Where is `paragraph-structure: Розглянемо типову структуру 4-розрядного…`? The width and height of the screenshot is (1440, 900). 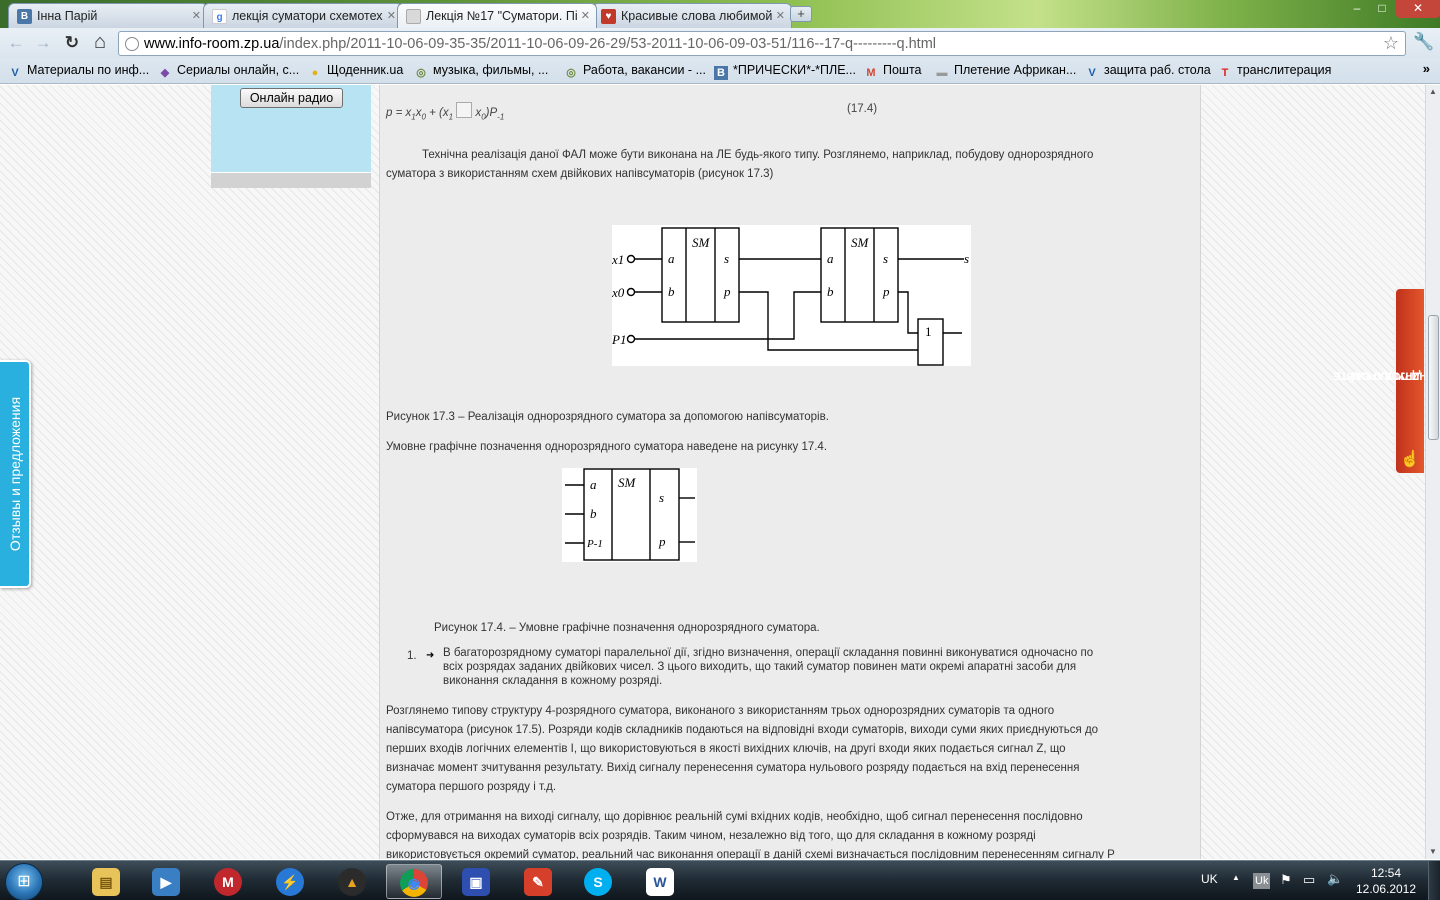 paragraph-structure: Розглянемо типову структуру 4-розрядного… is located at coordinates (742, 749).